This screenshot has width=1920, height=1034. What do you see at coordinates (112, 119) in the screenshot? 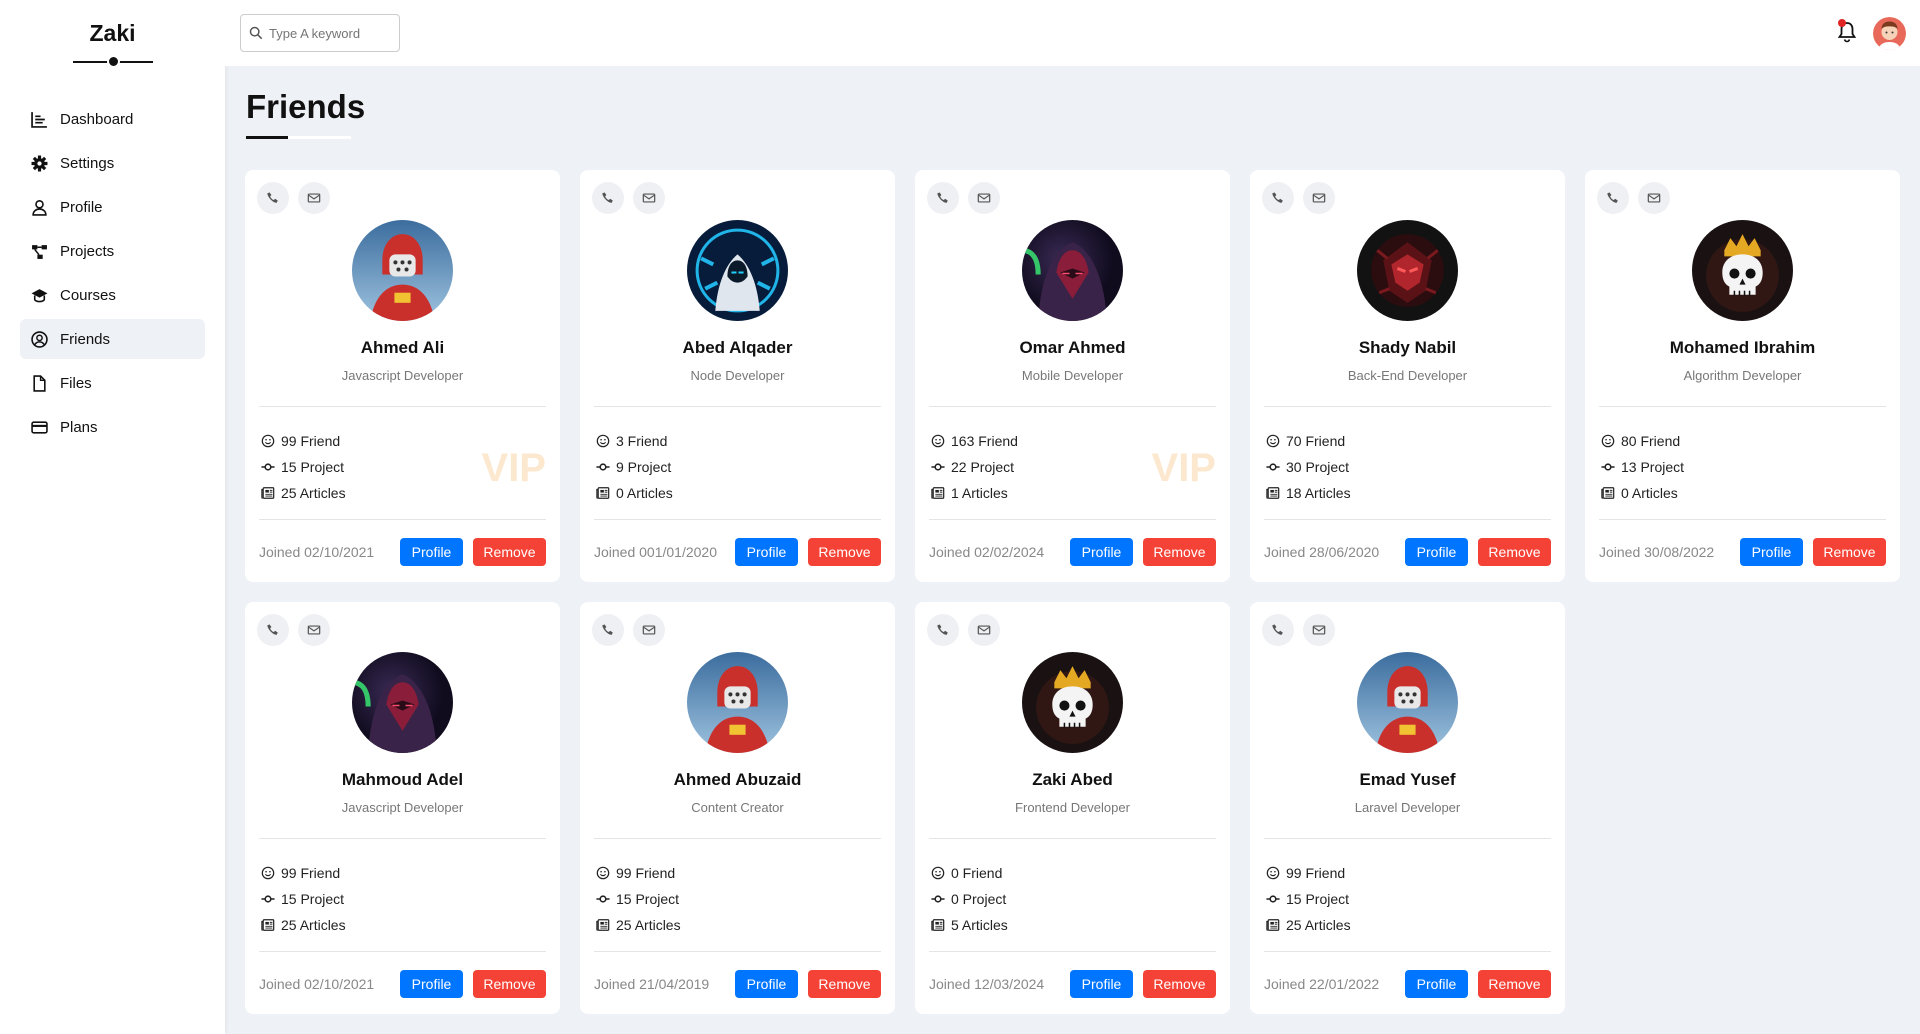
I see `sidebar-item-dashboard: Dashboard` at bounding box center [112, 119].